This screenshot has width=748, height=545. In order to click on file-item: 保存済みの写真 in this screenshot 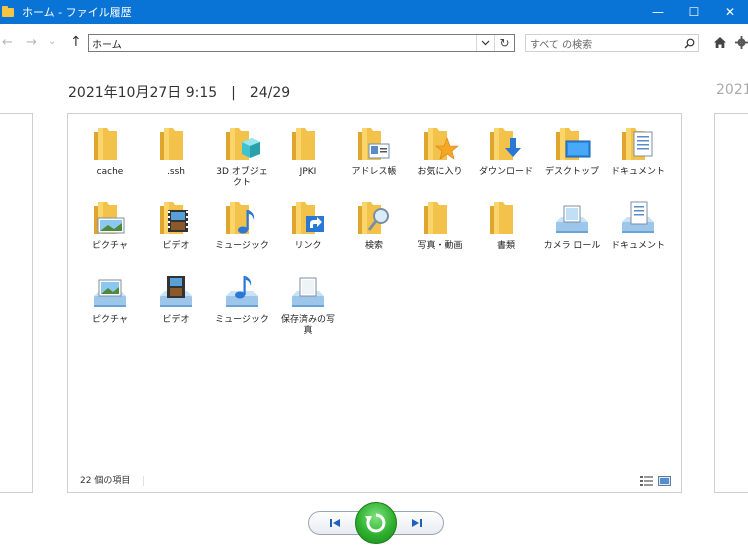, I will do `click(308, 307)`.